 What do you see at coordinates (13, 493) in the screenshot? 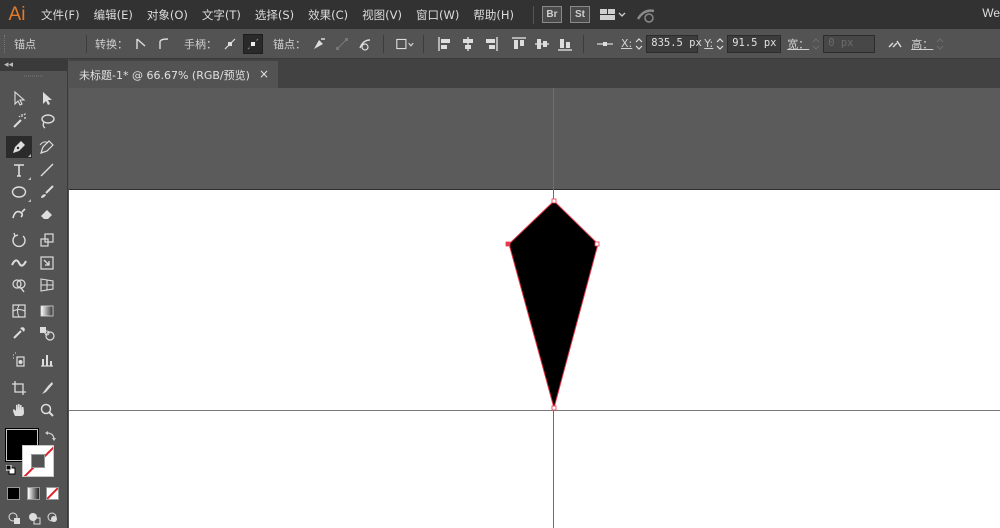
I see `color-mode-button` at bounding box center [13, 493].